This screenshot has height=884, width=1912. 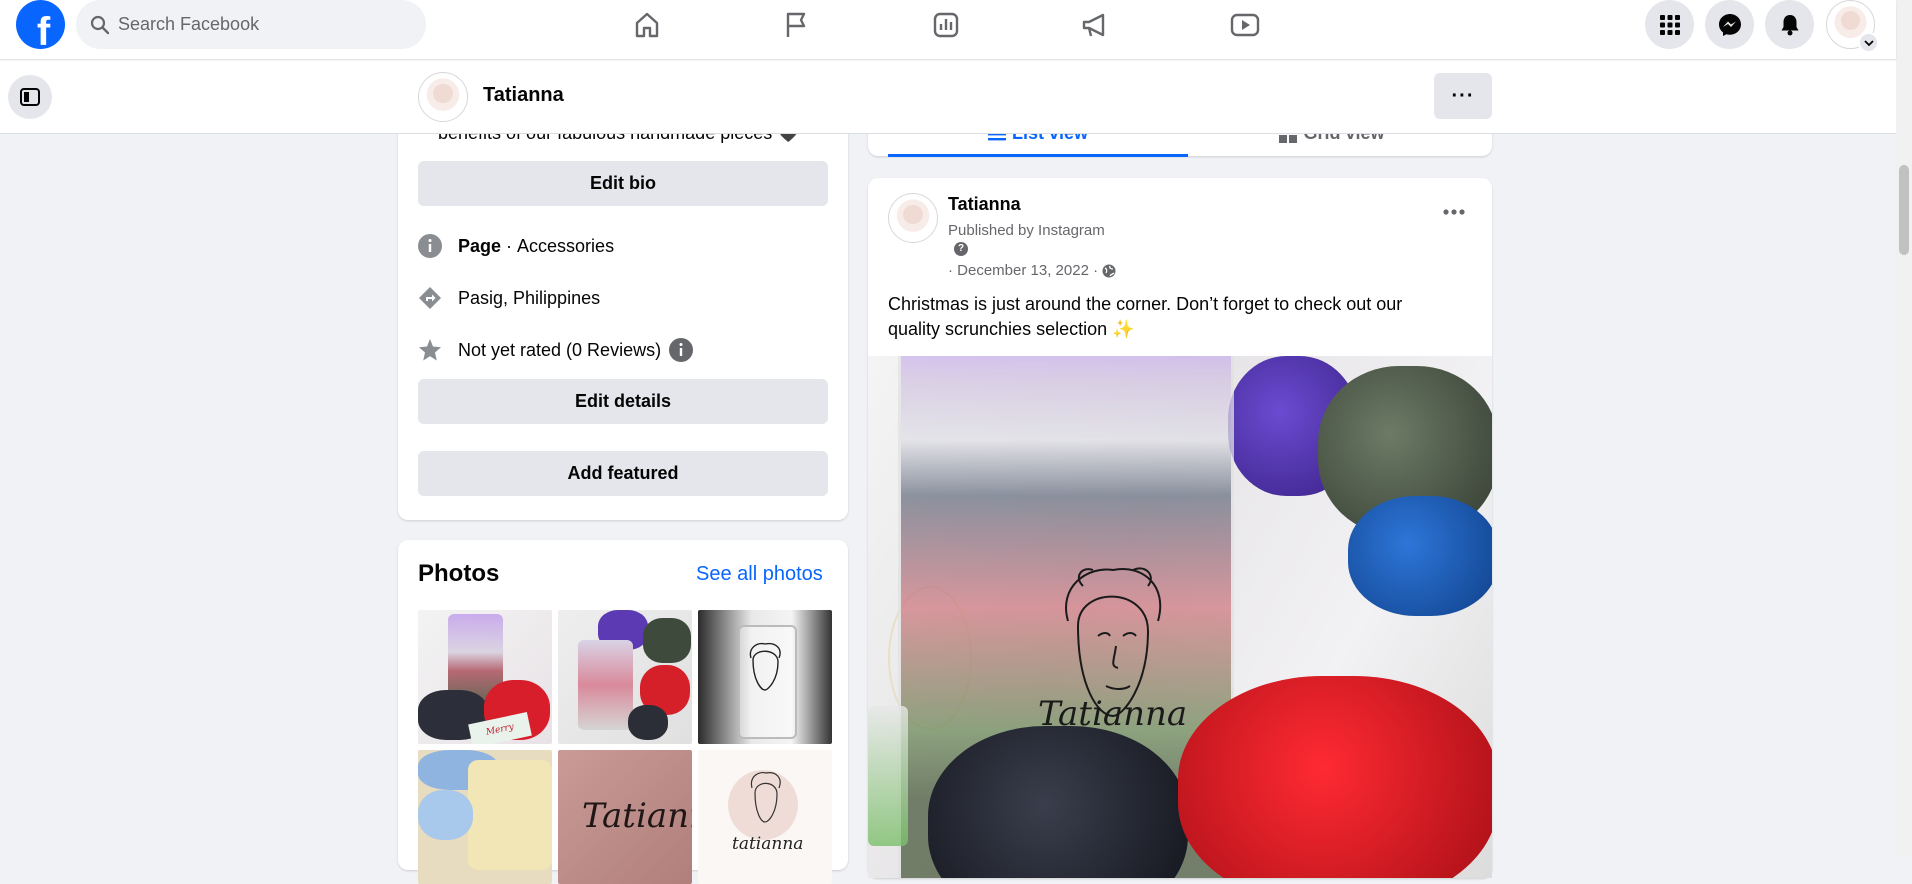 I want to click on post-author-name: Tatianna, so click(x=984, y=204).